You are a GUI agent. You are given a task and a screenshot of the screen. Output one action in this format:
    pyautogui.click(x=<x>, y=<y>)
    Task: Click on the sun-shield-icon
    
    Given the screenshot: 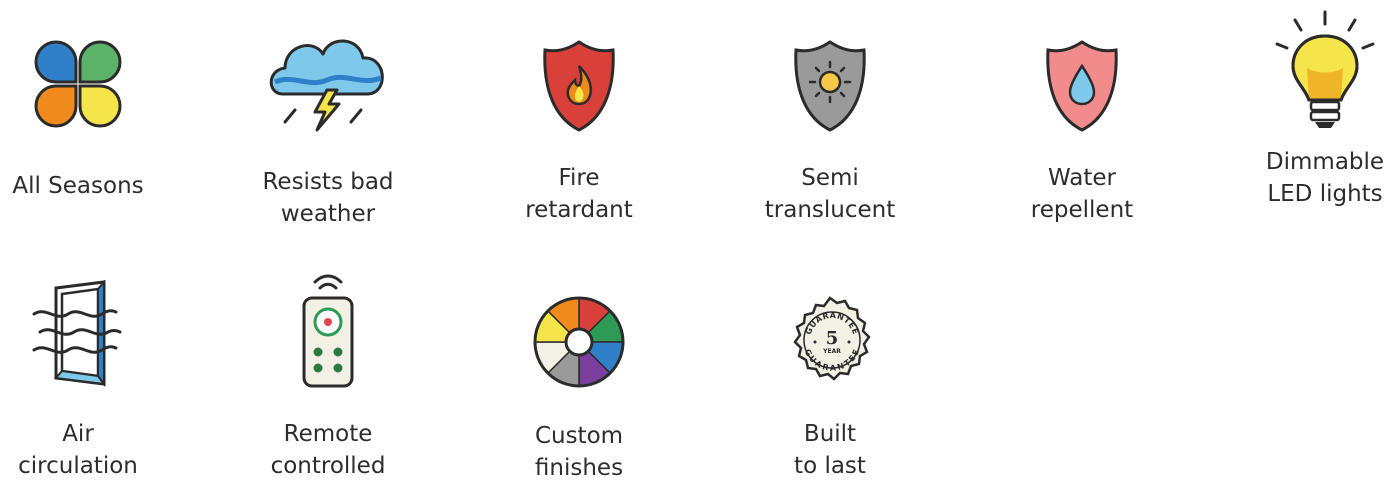 What is the action you would take?
    pyautogui.click(x=830, y=86)
    